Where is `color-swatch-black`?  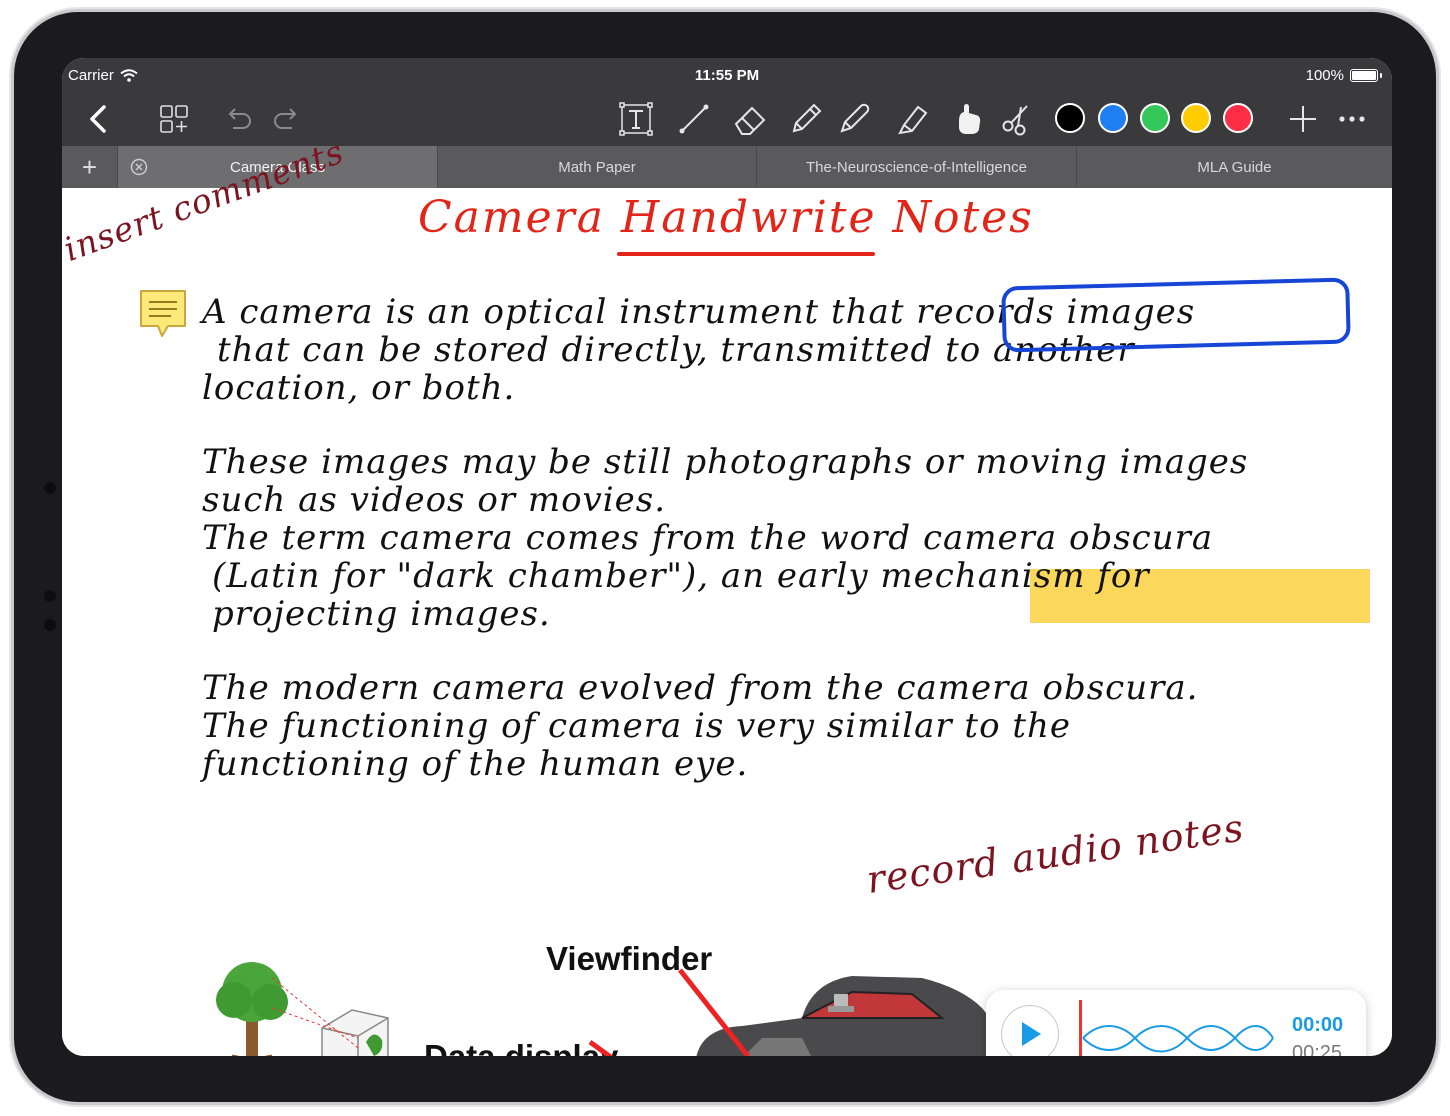
color-swatch-black is located at coordinates (1070, 118).